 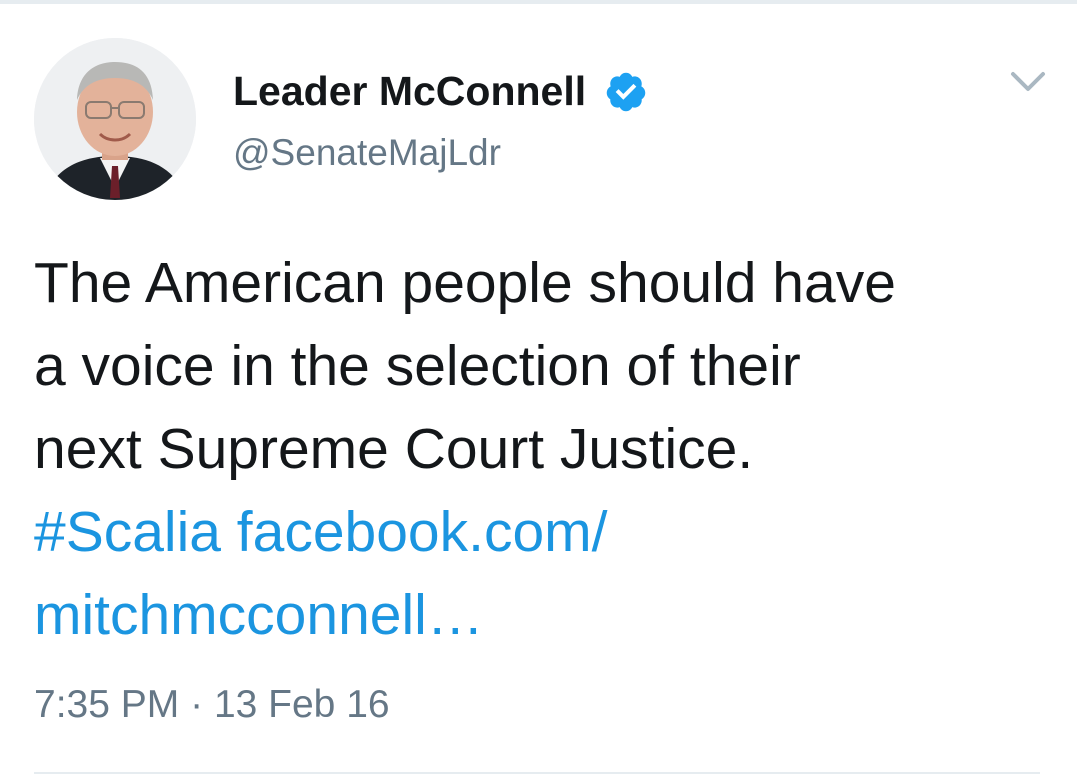 What do you see at coordinates (465, 283) in the screenshot?
I see `tweet-text-line: The American people should have` at bounding box center [465, 283].